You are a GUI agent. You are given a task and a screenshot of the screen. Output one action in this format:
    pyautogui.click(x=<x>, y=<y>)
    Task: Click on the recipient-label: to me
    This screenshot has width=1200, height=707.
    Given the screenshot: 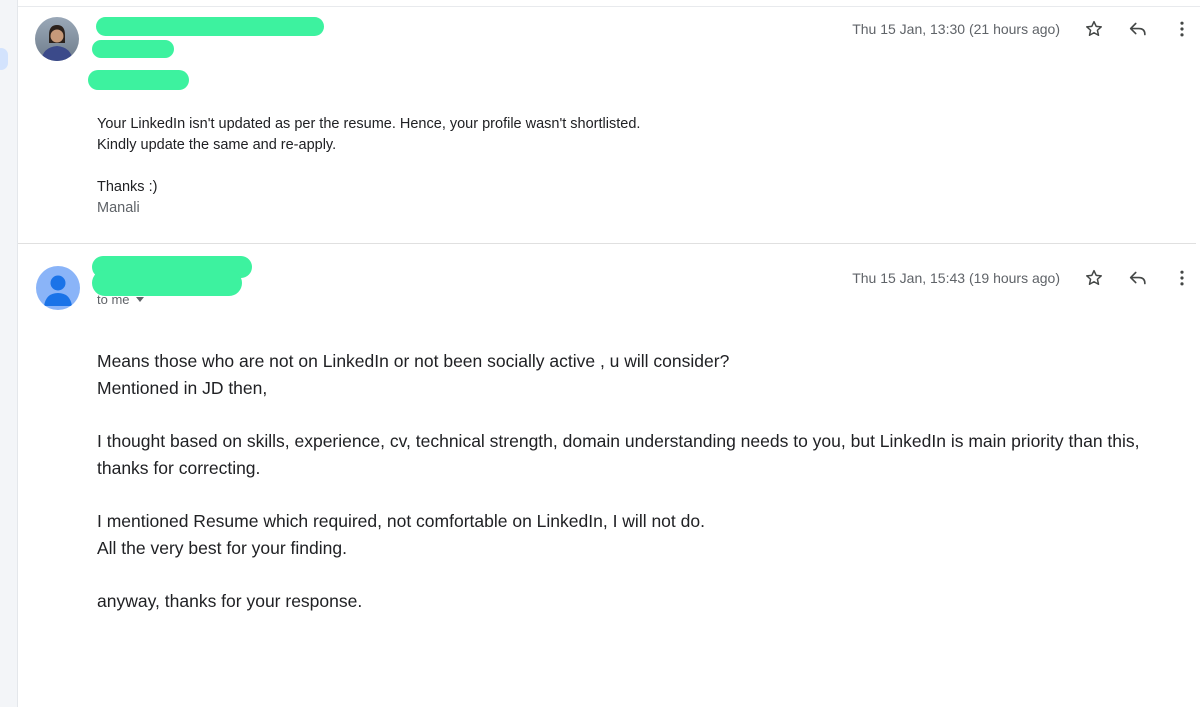 What is the action you would take?
    pyautogui.click(x=113, y=299)
    